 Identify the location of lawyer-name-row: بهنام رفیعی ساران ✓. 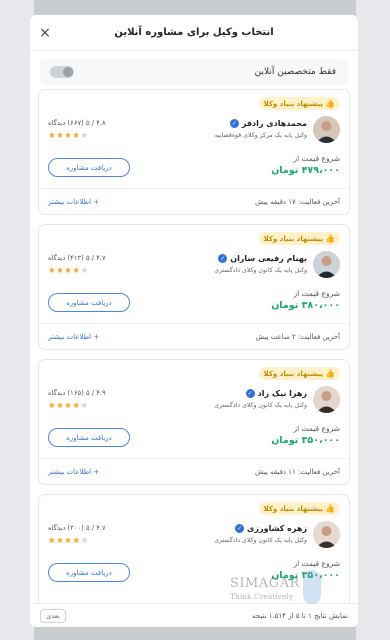
(262, 258).